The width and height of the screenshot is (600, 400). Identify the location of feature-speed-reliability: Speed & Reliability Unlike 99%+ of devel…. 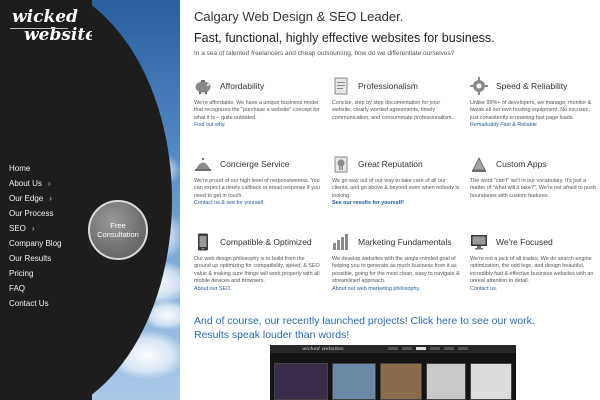
(535, 103).